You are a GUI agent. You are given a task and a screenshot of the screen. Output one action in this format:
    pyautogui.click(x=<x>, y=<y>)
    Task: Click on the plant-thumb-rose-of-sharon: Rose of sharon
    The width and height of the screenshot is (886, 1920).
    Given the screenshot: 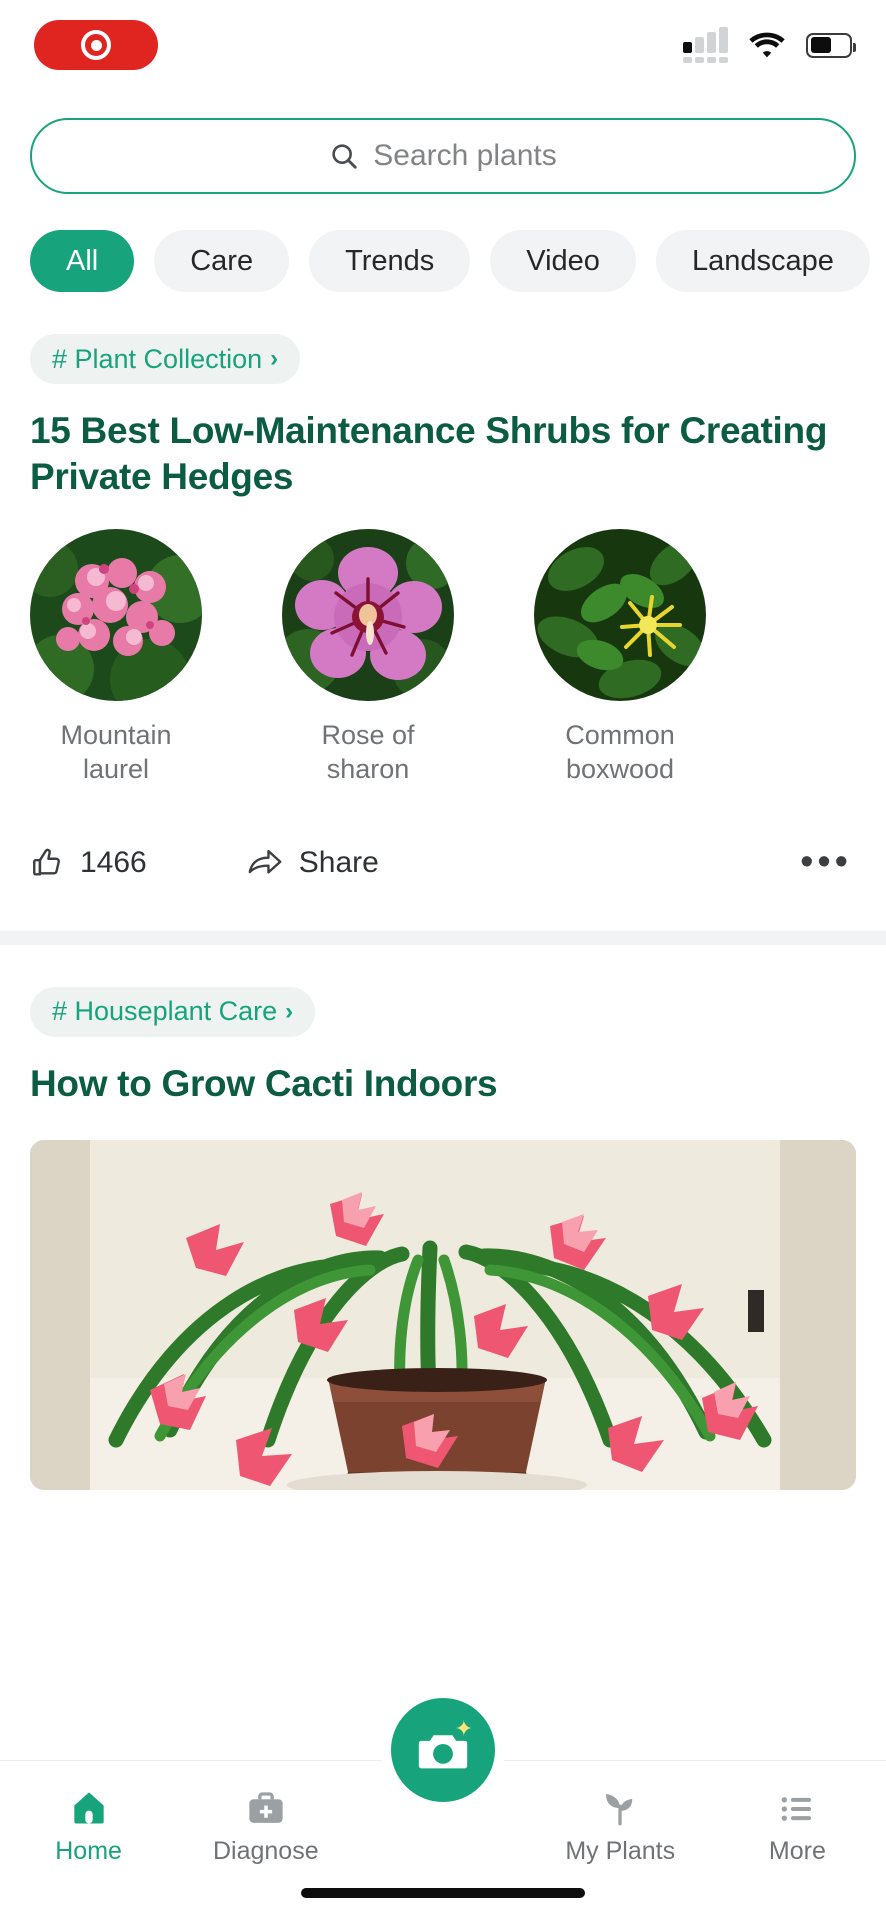 What is the action you would take?
    pyautogui.click(x=368, y=658)
    